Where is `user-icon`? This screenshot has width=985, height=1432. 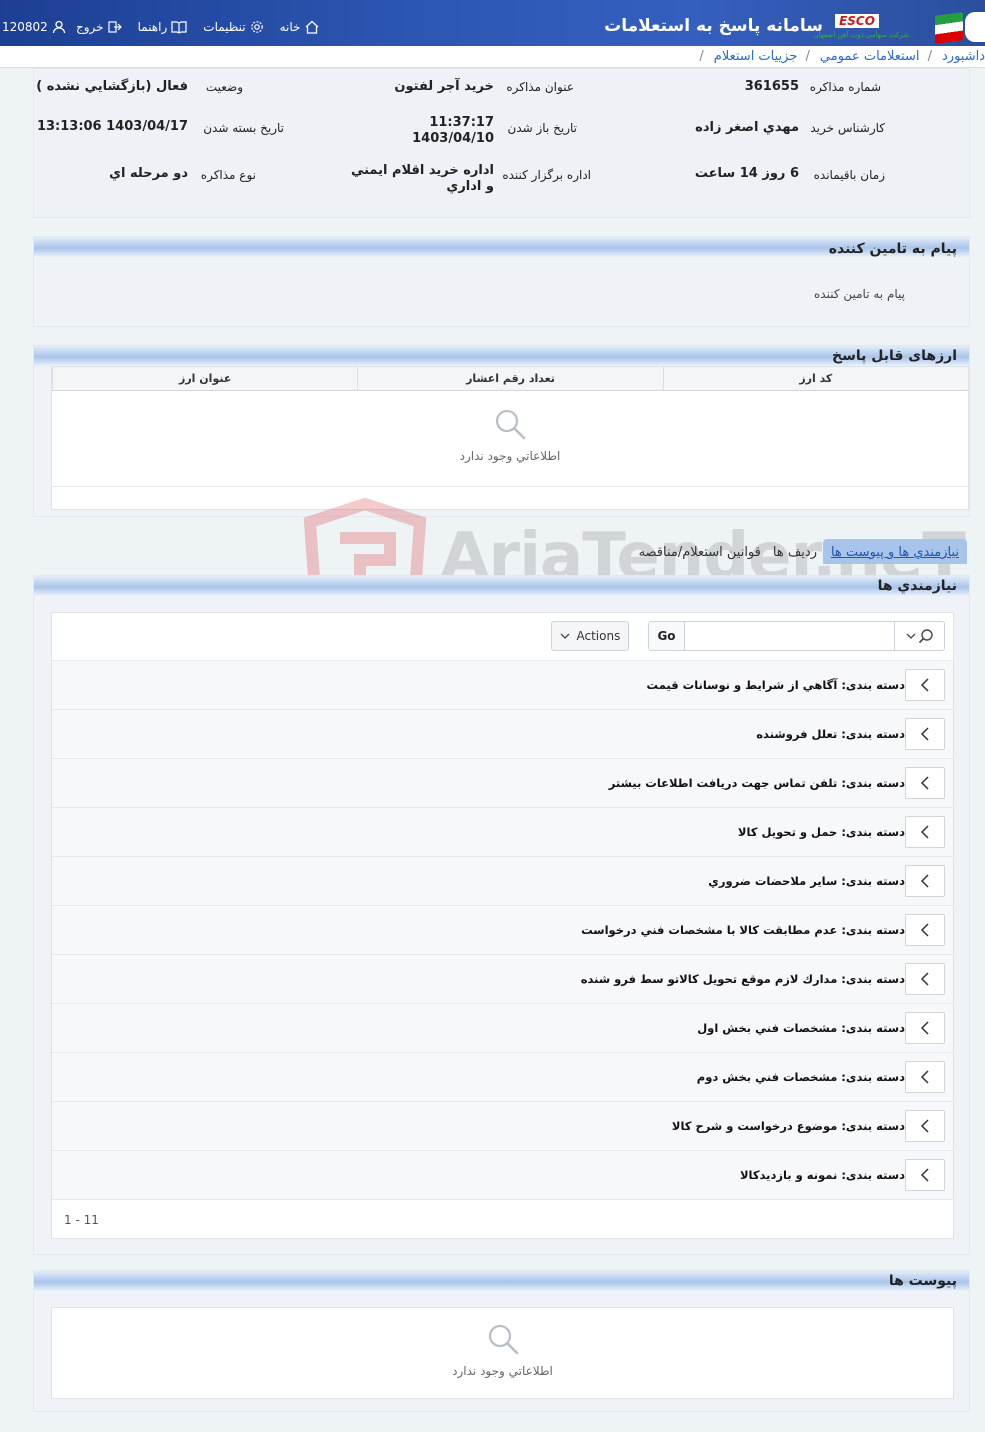 user-icon is located at coordinates (58, 27).